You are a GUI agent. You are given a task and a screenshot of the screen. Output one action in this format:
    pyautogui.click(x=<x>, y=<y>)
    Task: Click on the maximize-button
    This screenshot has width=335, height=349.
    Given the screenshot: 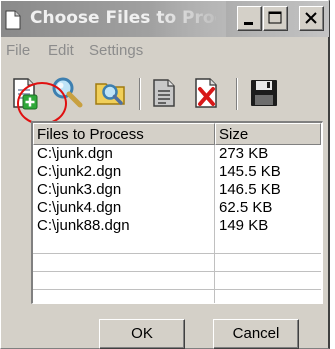 What is the action you would take?
    pyautogui.click(x=275, y=18)
    